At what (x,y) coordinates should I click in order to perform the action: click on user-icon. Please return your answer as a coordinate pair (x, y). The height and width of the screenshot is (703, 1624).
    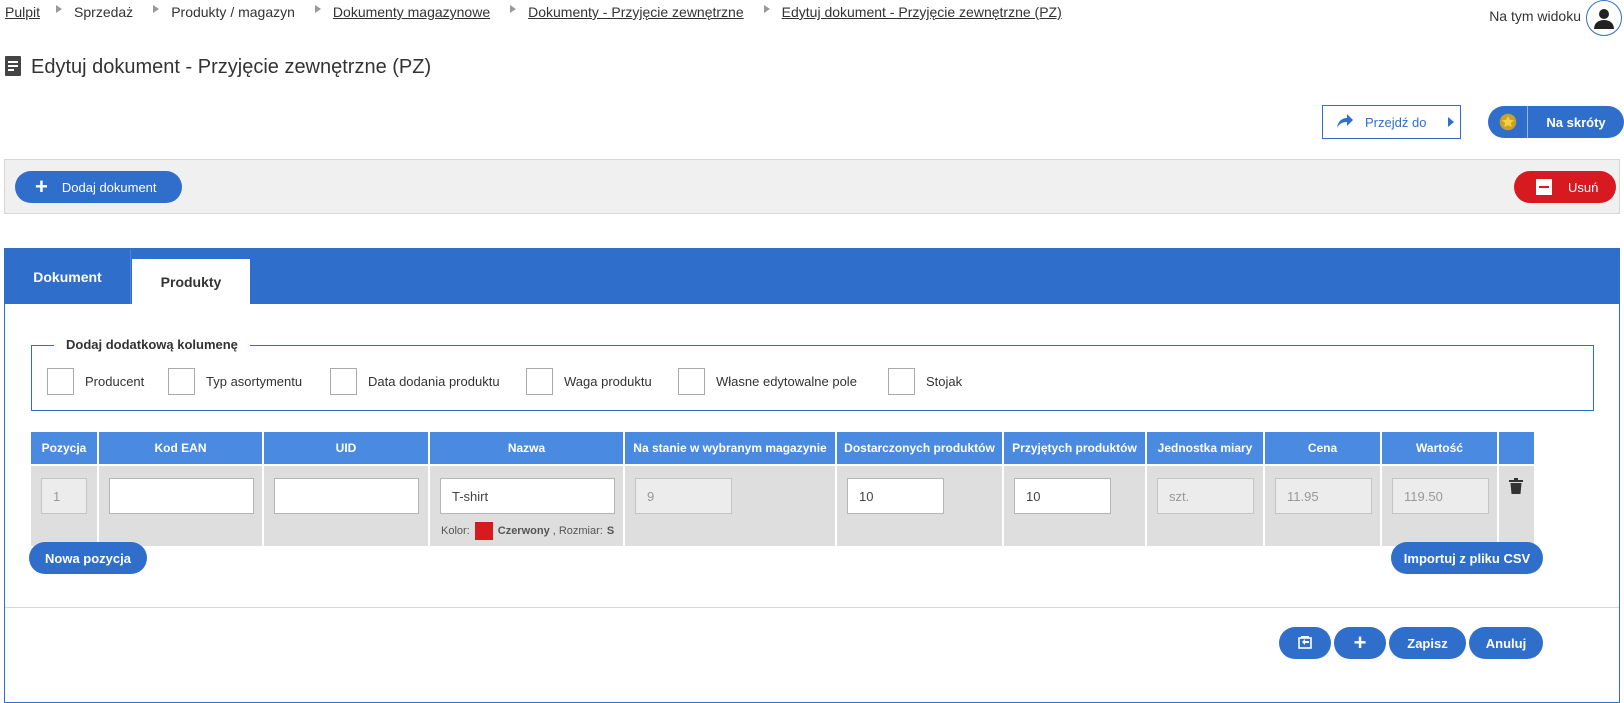
    Looking at the image, I should click on (1604, 18).